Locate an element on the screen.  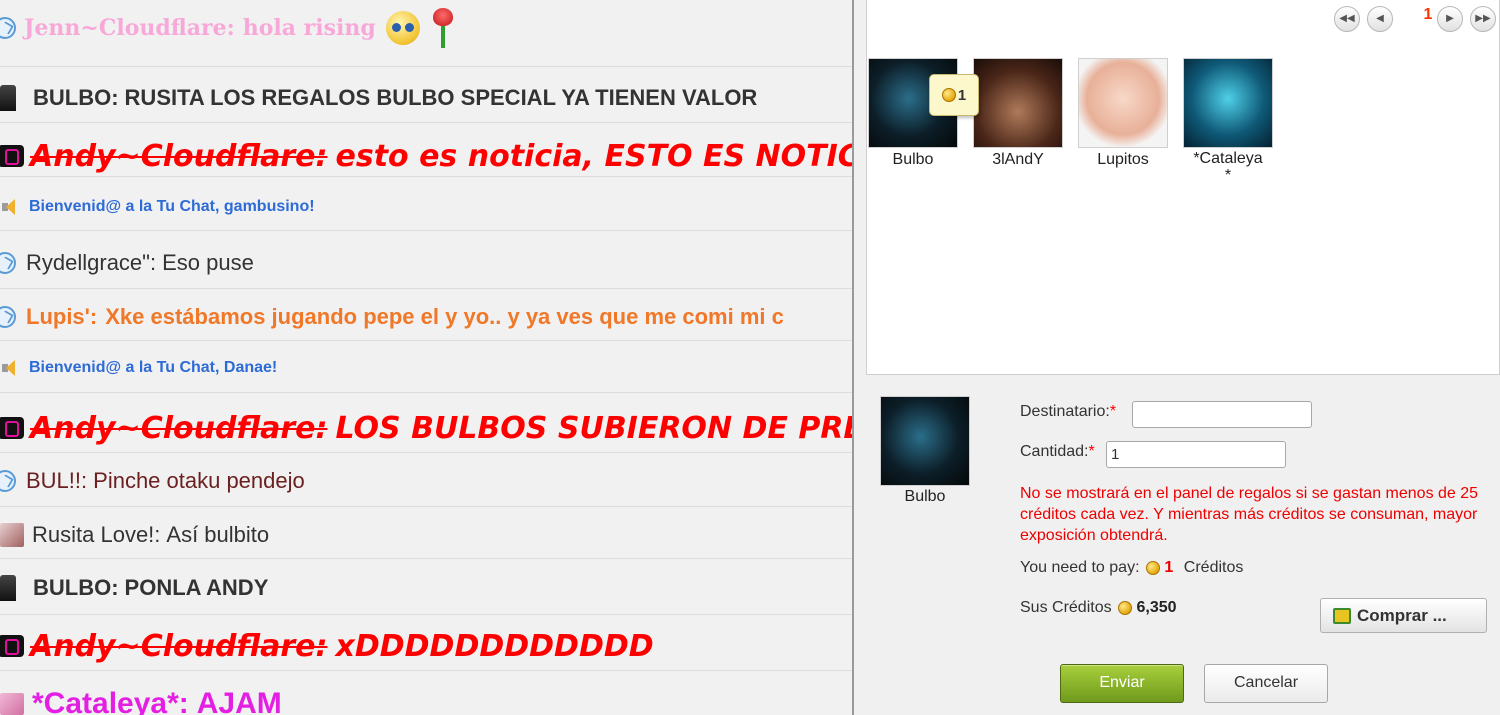
chat-text: xDDDDDDDDDDDD is located at coordinates (494, 646).